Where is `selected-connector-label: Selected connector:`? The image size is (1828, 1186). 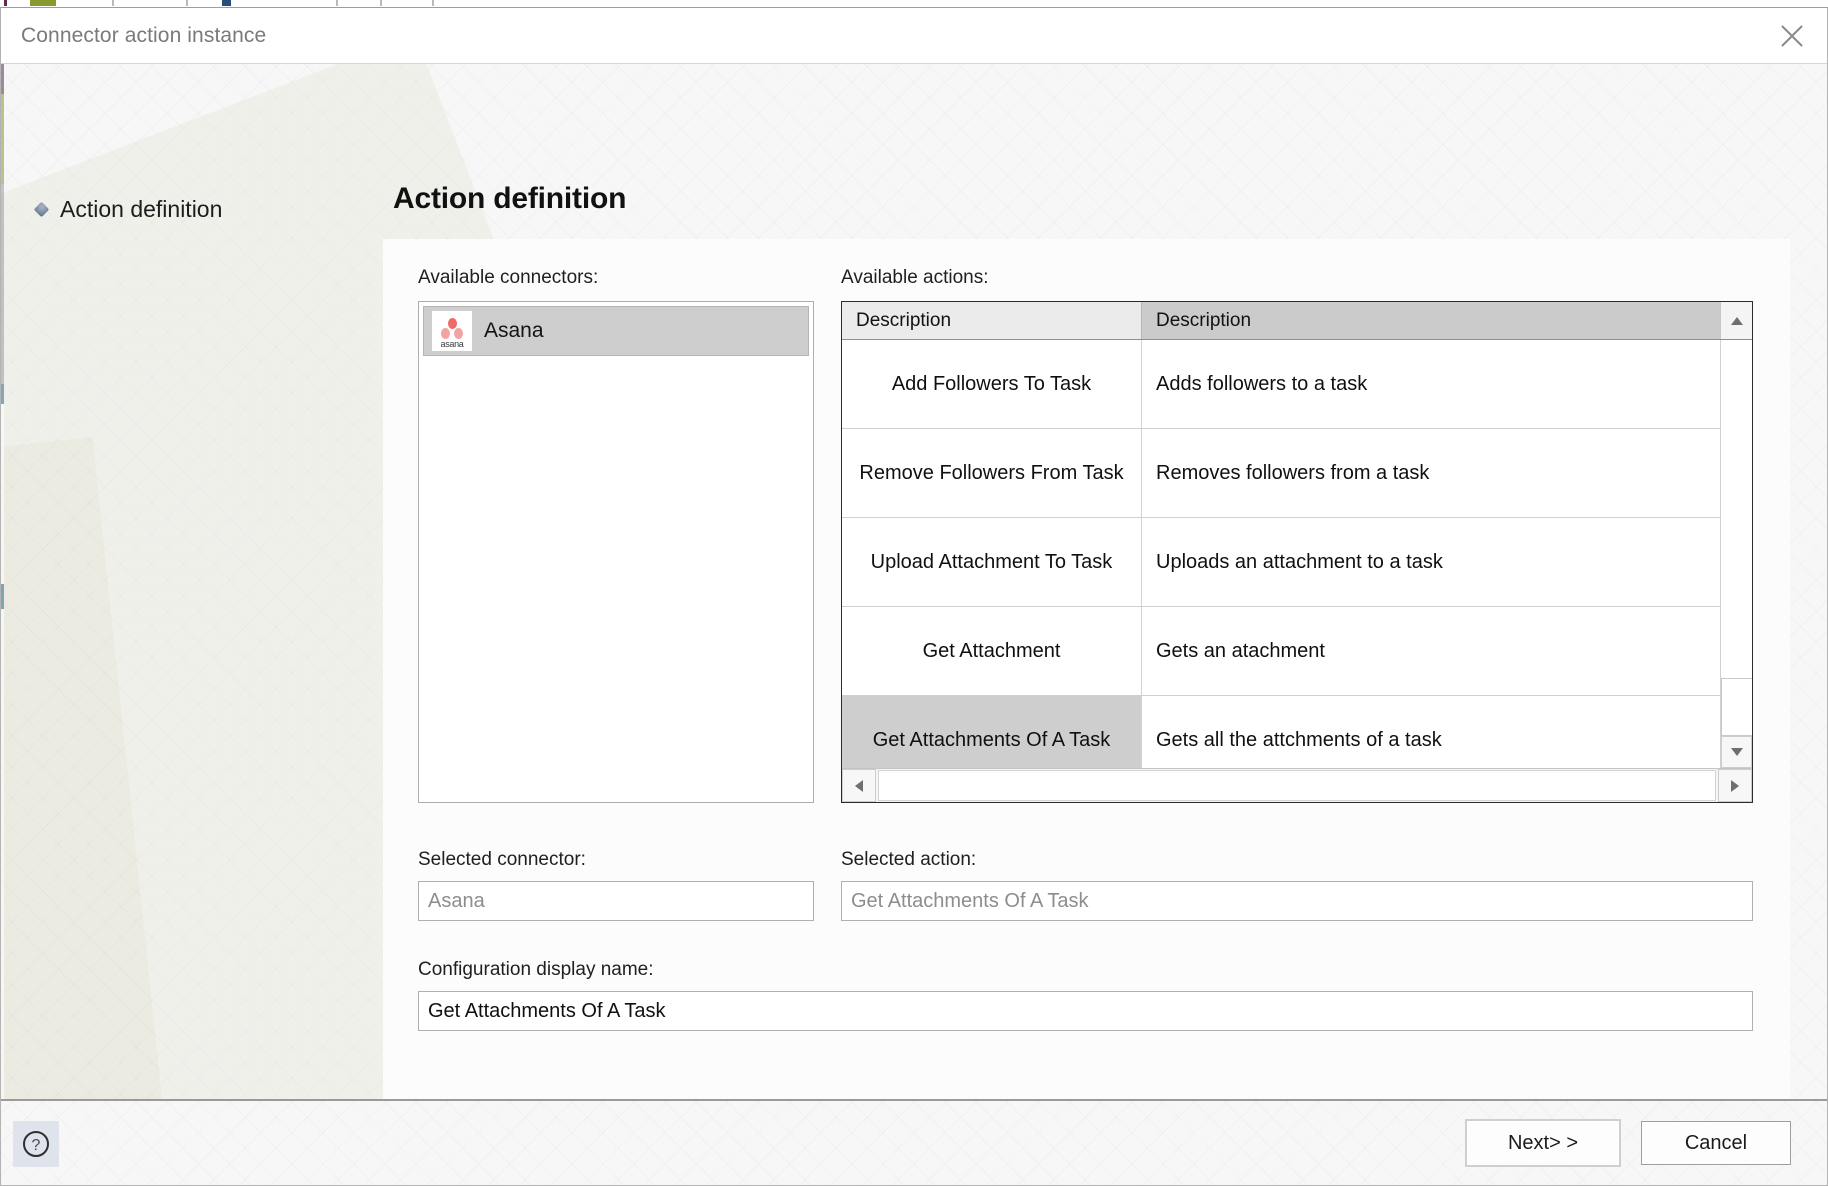
selected-connector-label: Selected connector: is located at coordinates (502, 859).